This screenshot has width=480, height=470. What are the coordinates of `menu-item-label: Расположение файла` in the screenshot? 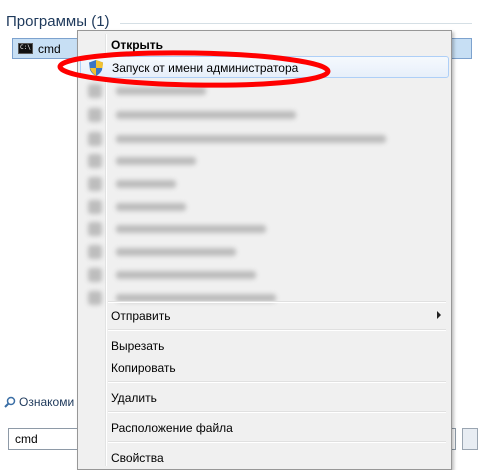 It's located at (172, 428).